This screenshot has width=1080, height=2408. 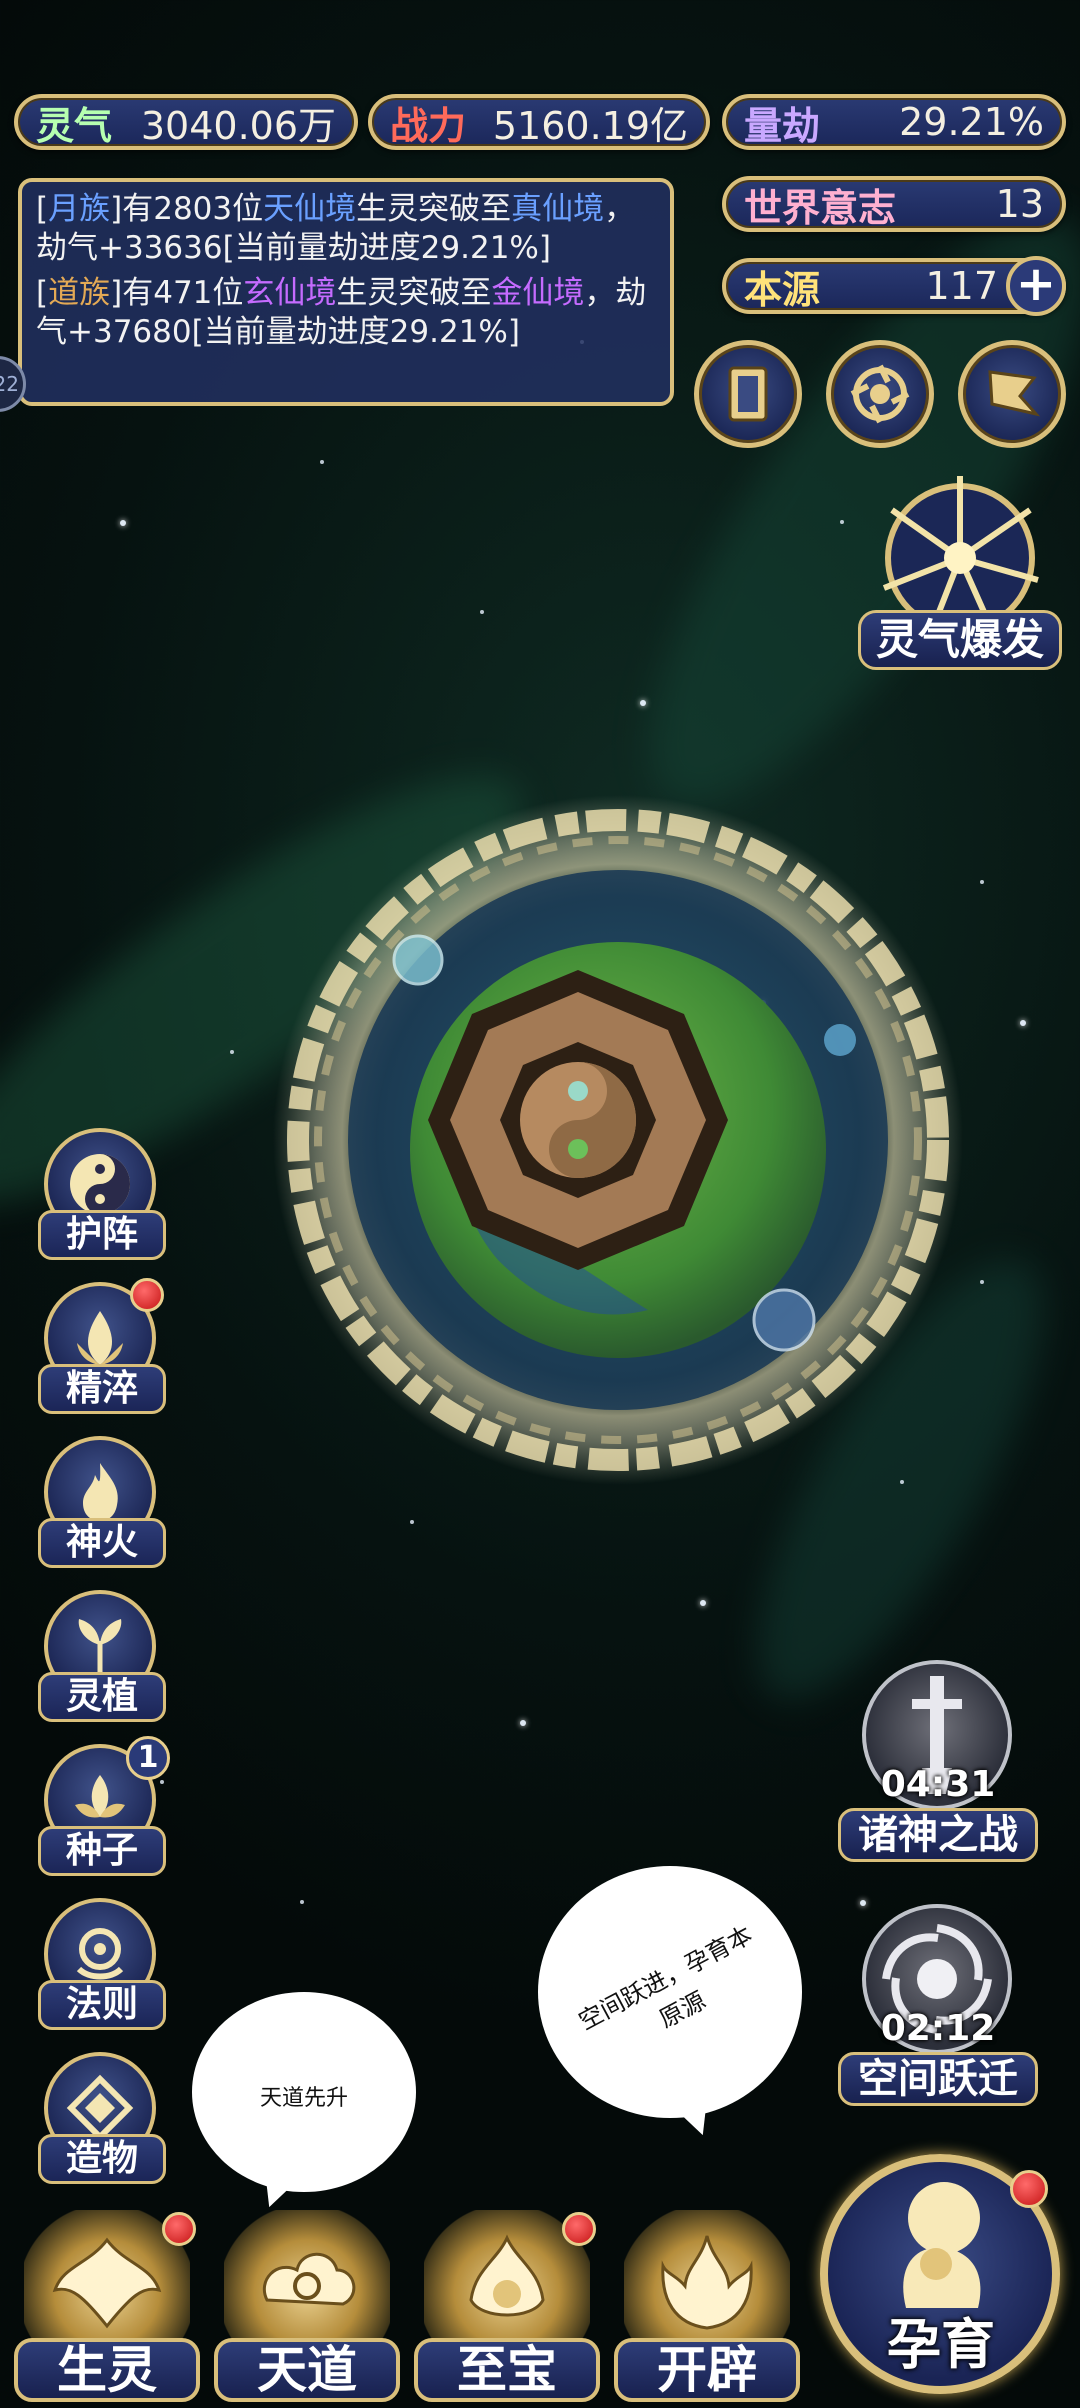 I want to click on timer-label: 空间跃迁, so click(x=938, y=2079).